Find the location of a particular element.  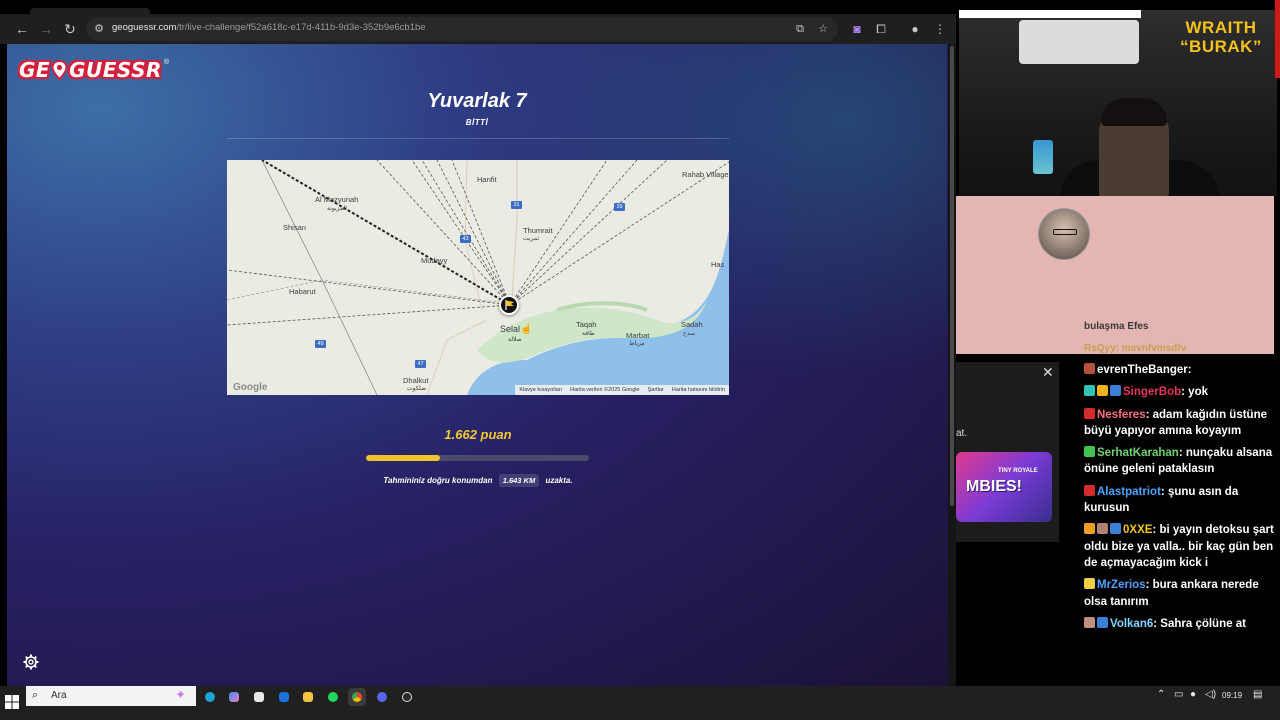

map-label-marbat-arabic: مرباط is located at coordinates (637, 344).